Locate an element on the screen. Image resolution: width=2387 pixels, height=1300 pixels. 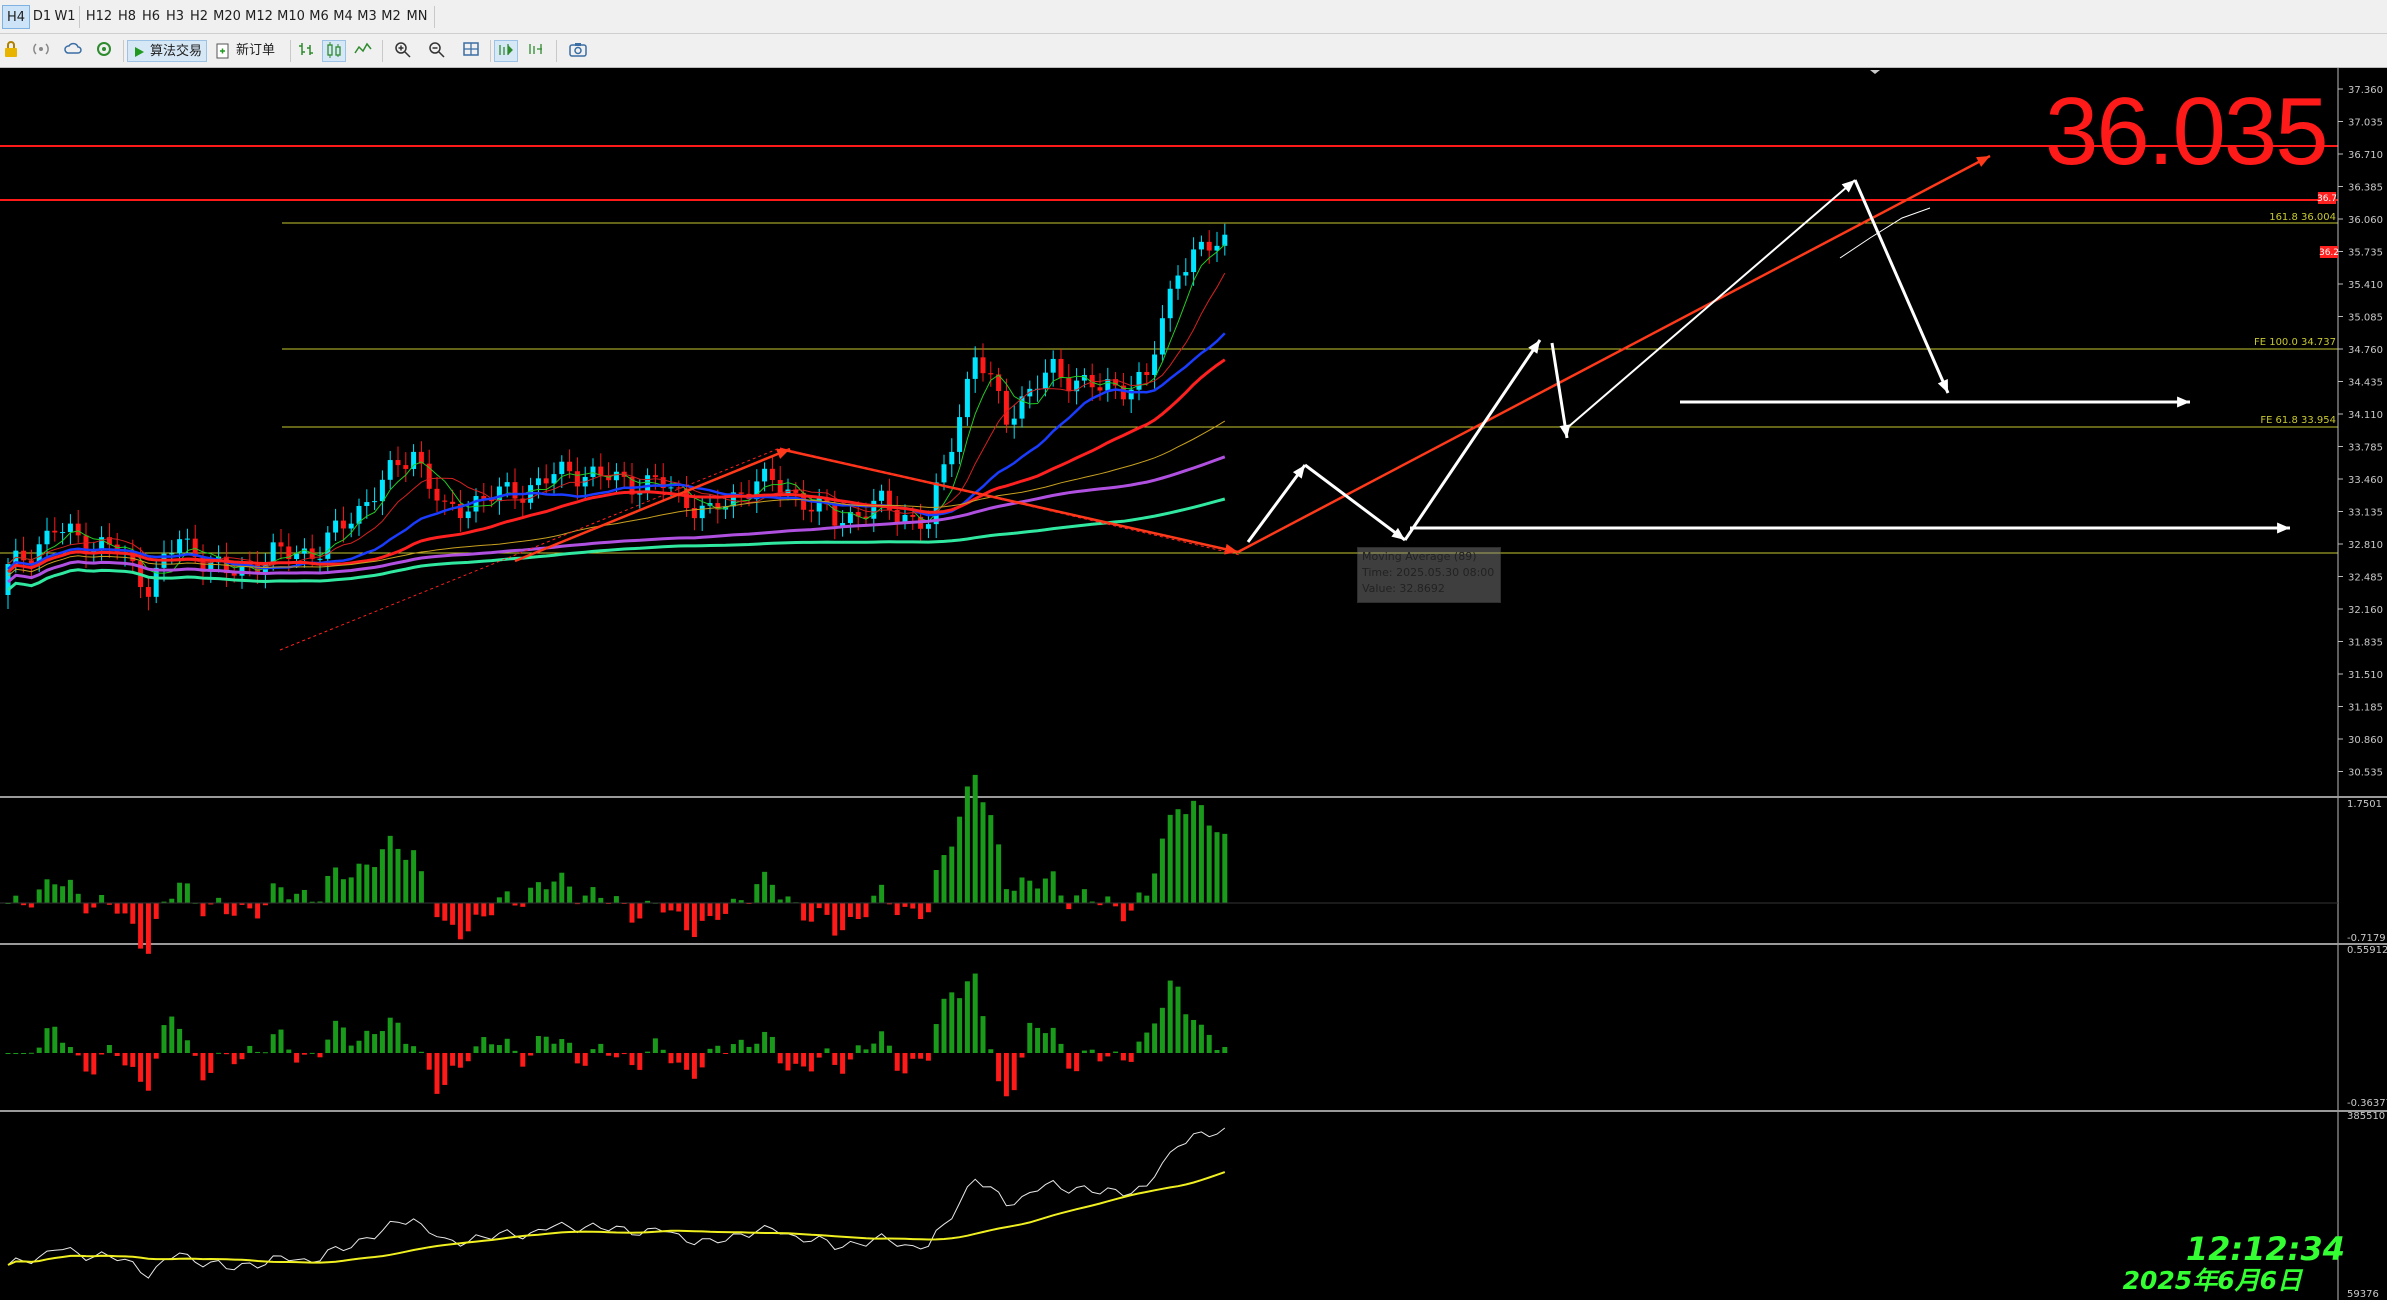
bar-chart-icon is located at coordinates (306, 51).